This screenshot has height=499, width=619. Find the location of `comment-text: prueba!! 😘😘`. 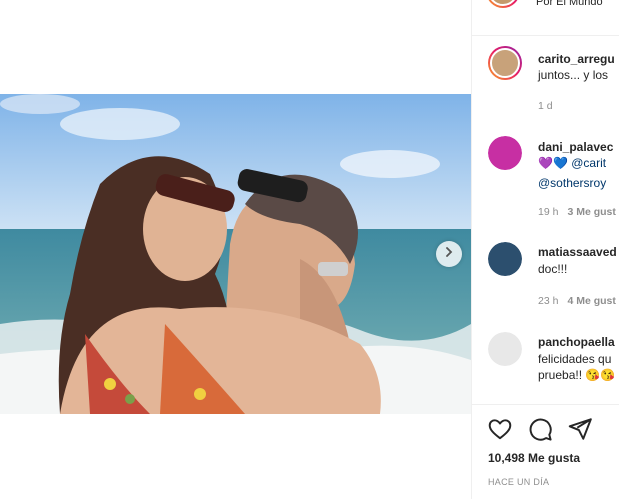

comment-text: prueba!! 😘😘 is located at coordinates (577, 375).